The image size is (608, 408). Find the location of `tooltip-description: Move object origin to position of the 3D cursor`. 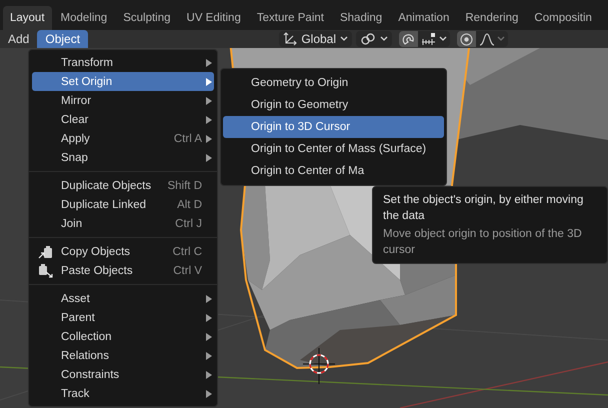

tooltip-description: Move object origin to position of the 3D cursor is located at coordinates (483, 242).